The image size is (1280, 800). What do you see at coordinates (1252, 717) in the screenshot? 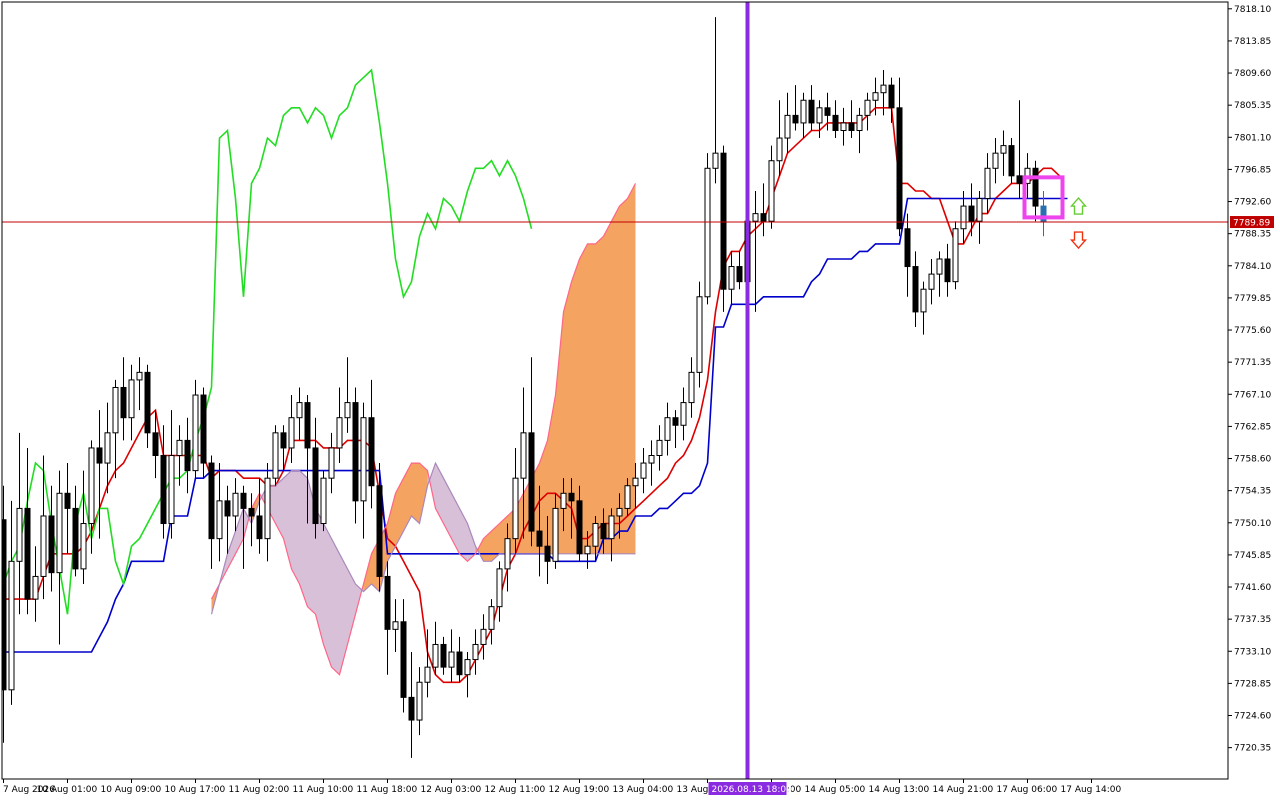
I see `y-tick-label: 7724.60` at bounding box center [1252, 717].